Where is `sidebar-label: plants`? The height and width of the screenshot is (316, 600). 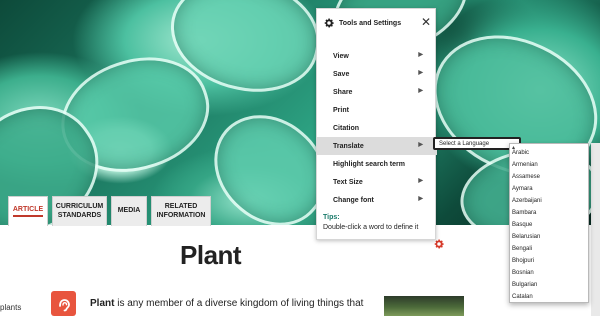
sidebar-label: plants is located at coordinates (11, 307).